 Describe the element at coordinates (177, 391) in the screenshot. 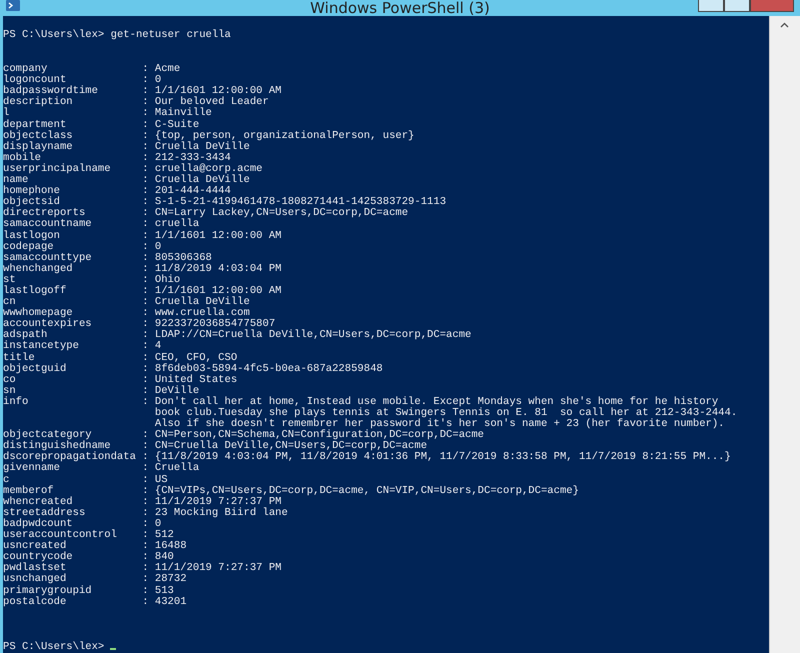

I see `property-value: DeVille` at that location.